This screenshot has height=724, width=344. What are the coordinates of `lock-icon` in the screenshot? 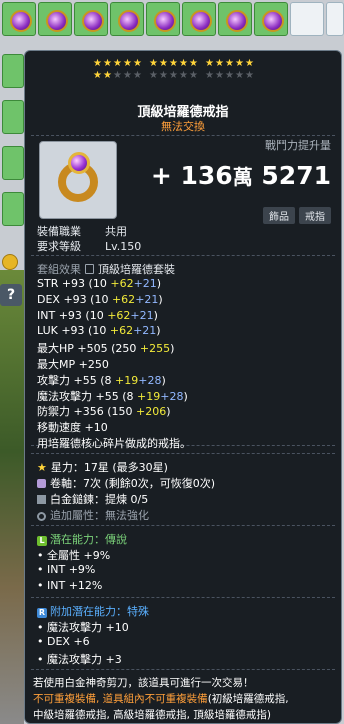 It's located at (89, 269).